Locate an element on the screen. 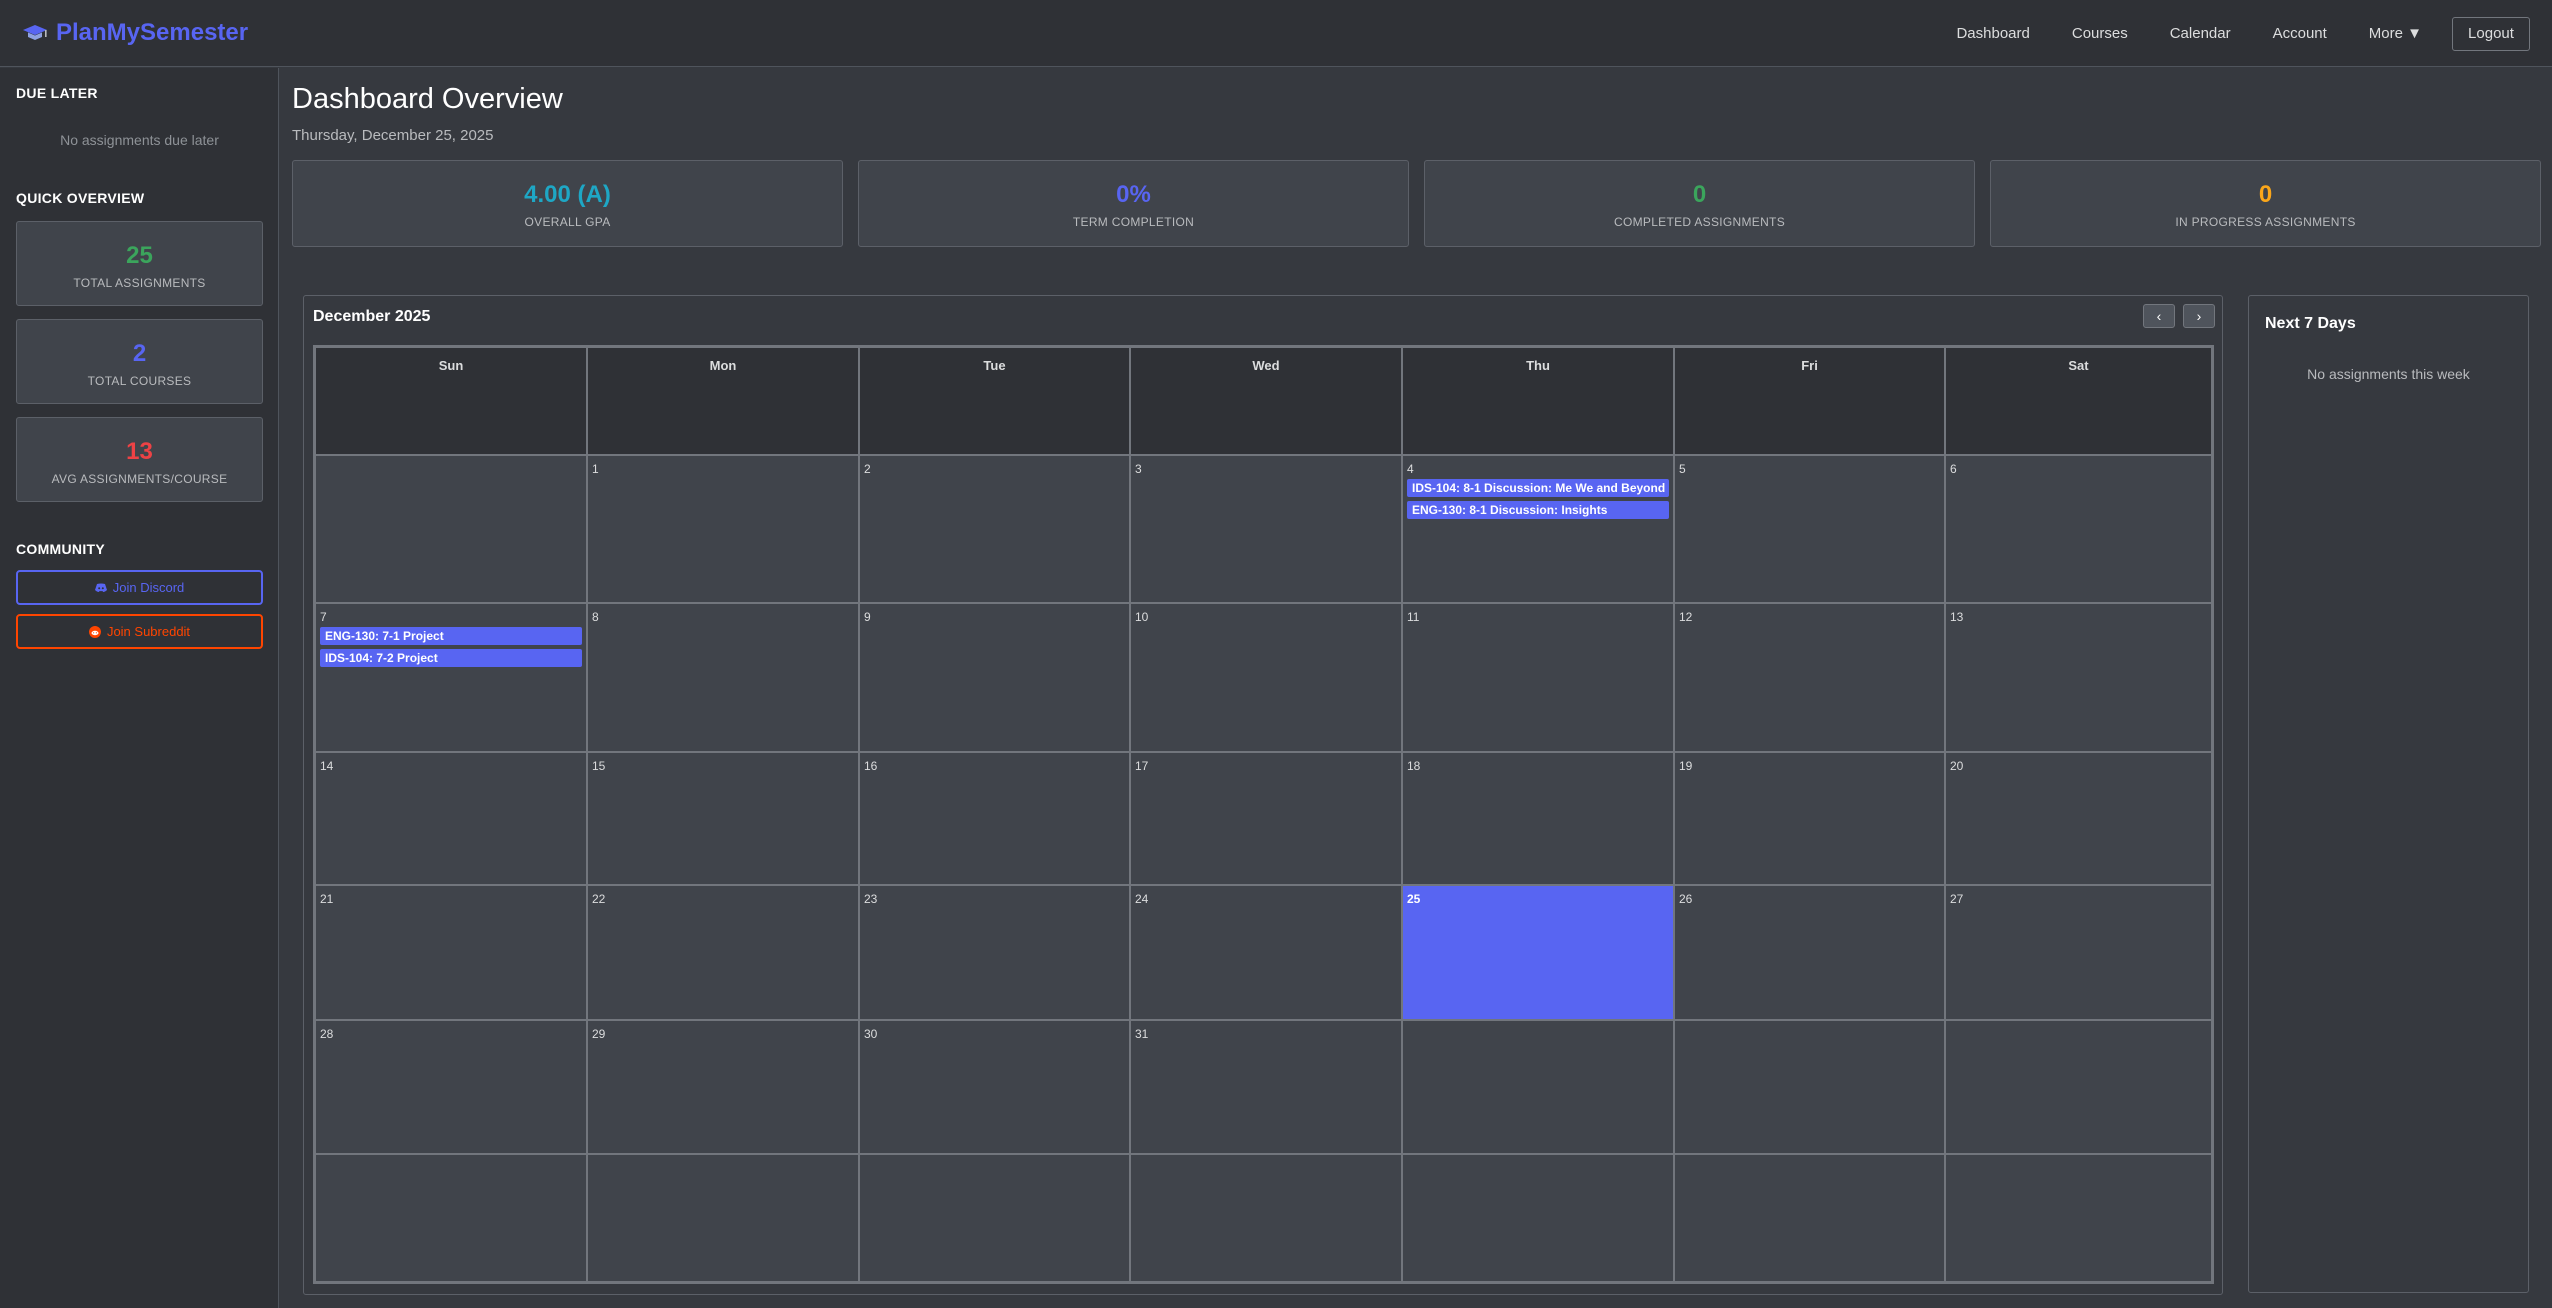 The image size is (2552, 1308). calendar-day: 17 is located at coordinates (1266, 818).